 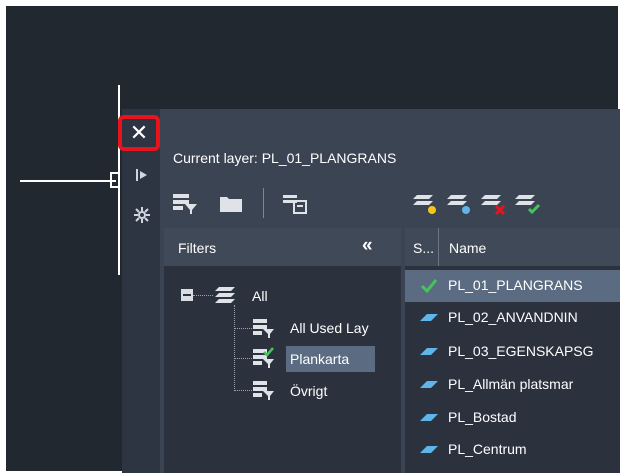 What do you see at coordinates (429, 286) in the screenshot?
I see `current-layer-check-icon` at bounding box center [429, 286].